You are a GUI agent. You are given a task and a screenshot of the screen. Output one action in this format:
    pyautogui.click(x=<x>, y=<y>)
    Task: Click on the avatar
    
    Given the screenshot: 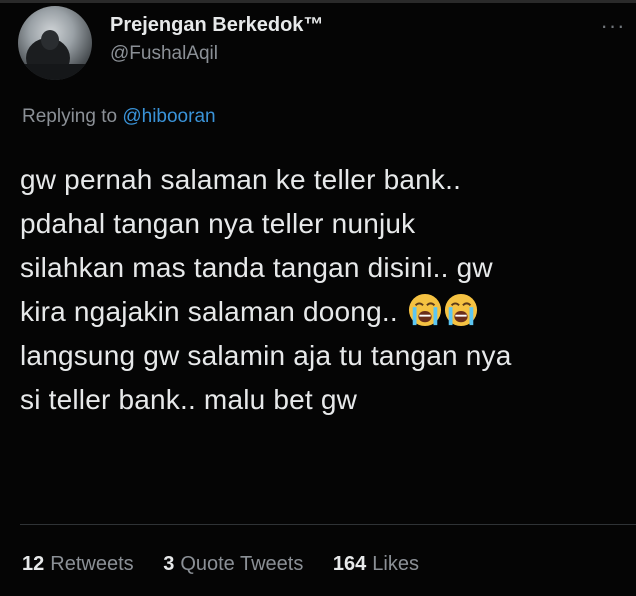 What is the action you would take?
    pyautogui.click(x=55, y=43)
    